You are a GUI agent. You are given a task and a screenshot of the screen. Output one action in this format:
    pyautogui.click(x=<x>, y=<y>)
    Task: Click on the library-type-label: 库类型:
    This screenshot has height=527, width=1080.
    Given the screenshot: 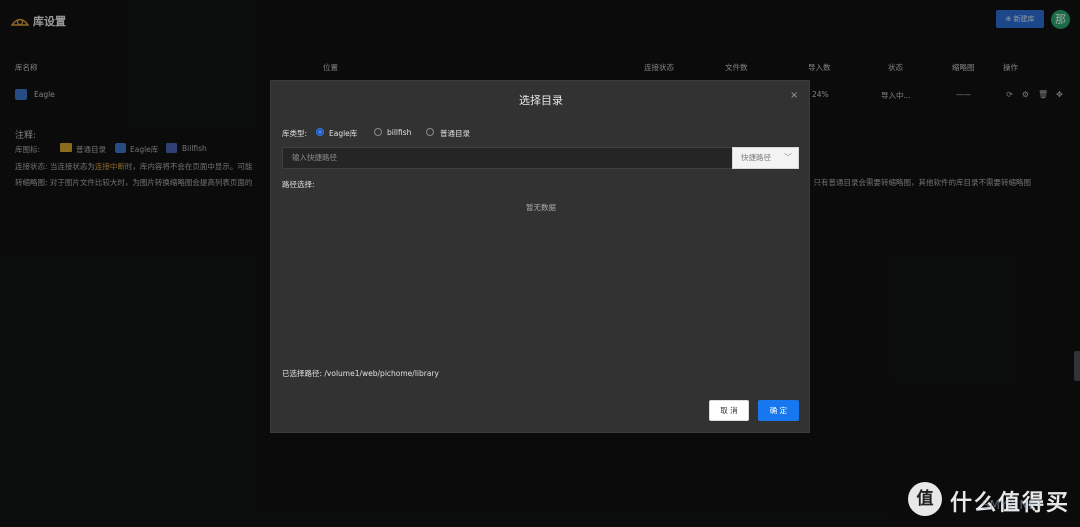 What is the action you would take?
    pyautogui.click(x=295, y=133)
    